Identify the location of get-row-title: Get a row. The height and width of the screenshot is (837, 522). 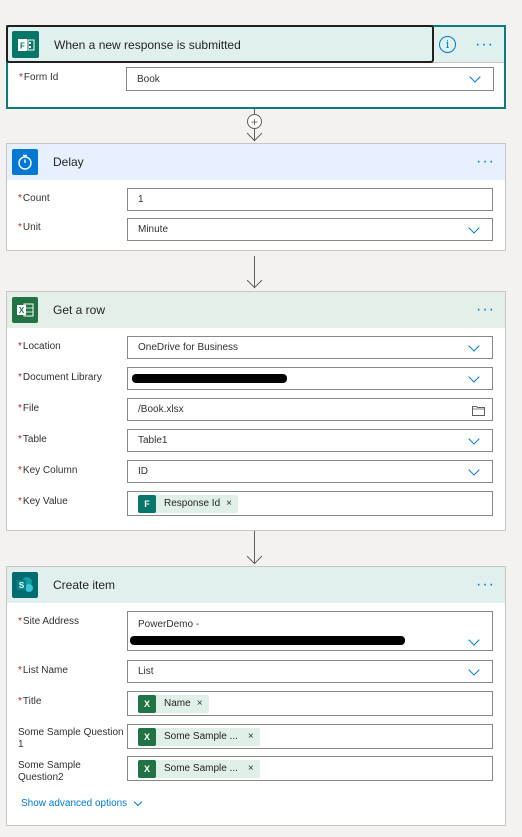
(79, 310).